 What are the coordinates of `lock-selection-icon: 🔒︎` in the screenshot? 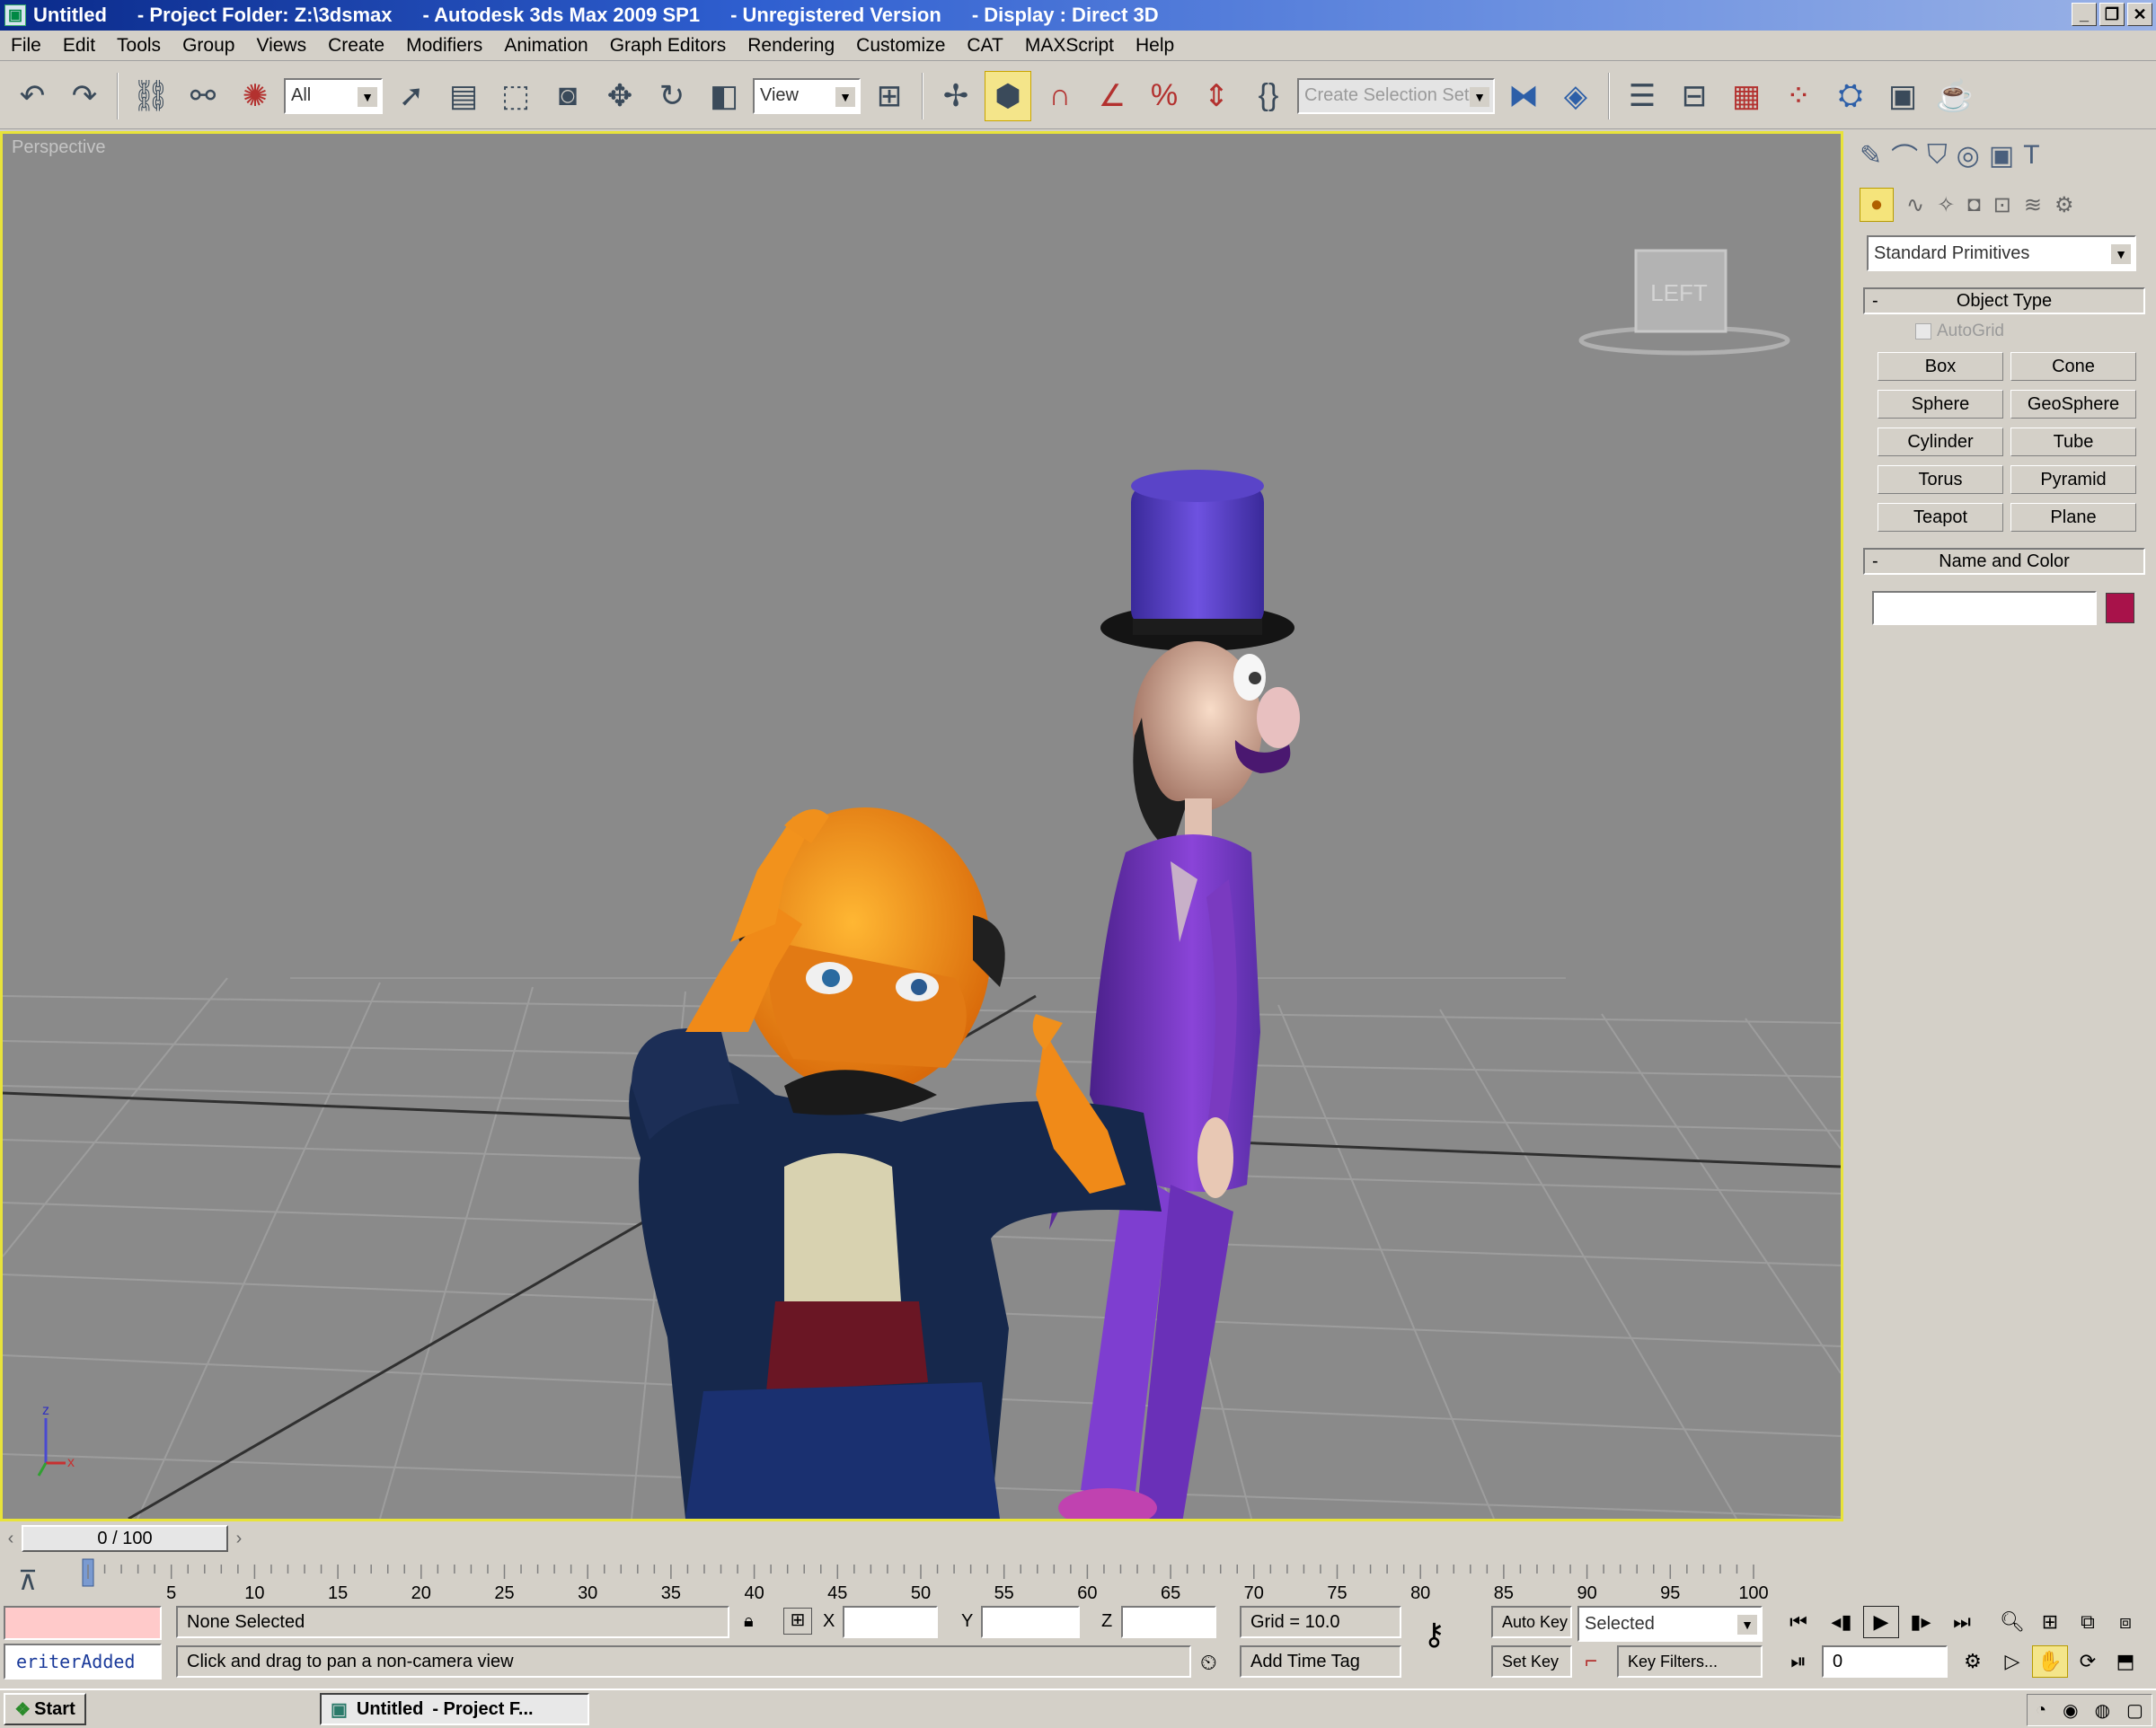 It's located at (749, 1621).